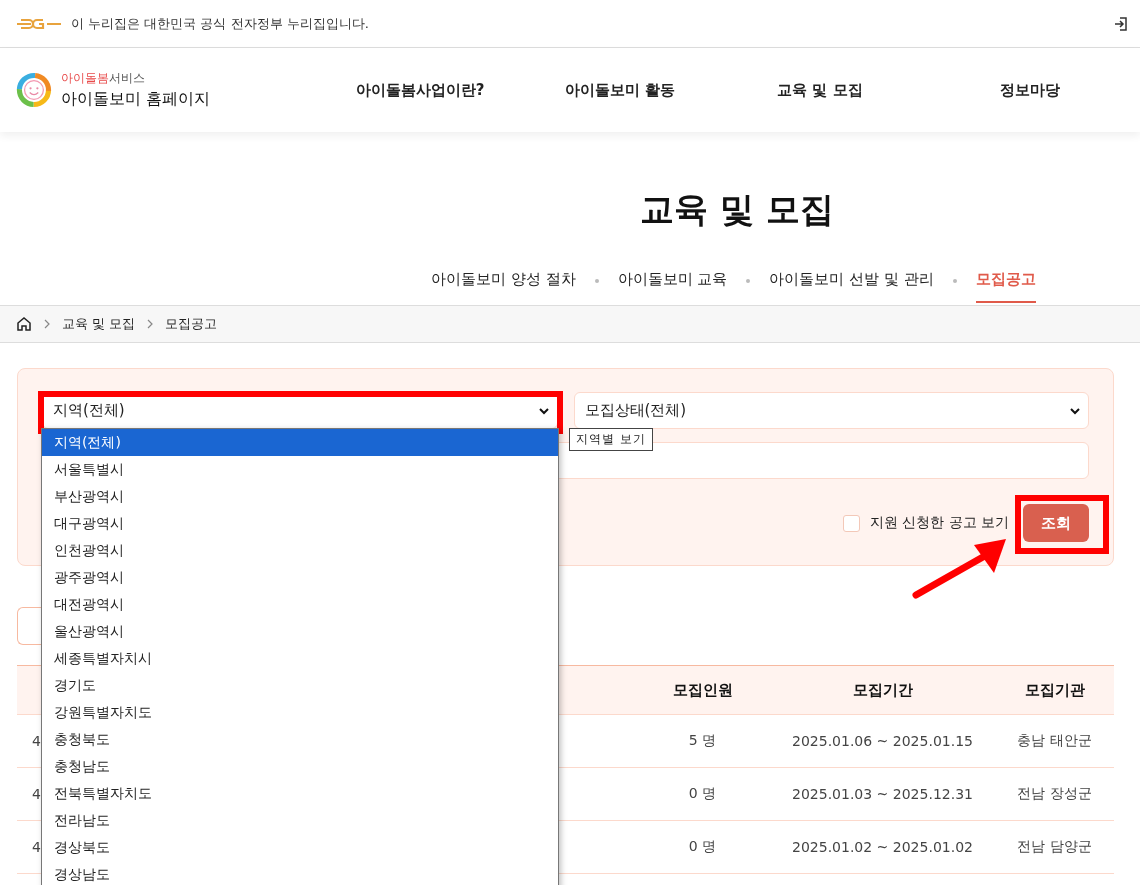 This screenshot has width=1140, height=885. Describe the element at coordinates (300, 873) in the screenshot. I see `dropdown-option: 경상남도` at that location.